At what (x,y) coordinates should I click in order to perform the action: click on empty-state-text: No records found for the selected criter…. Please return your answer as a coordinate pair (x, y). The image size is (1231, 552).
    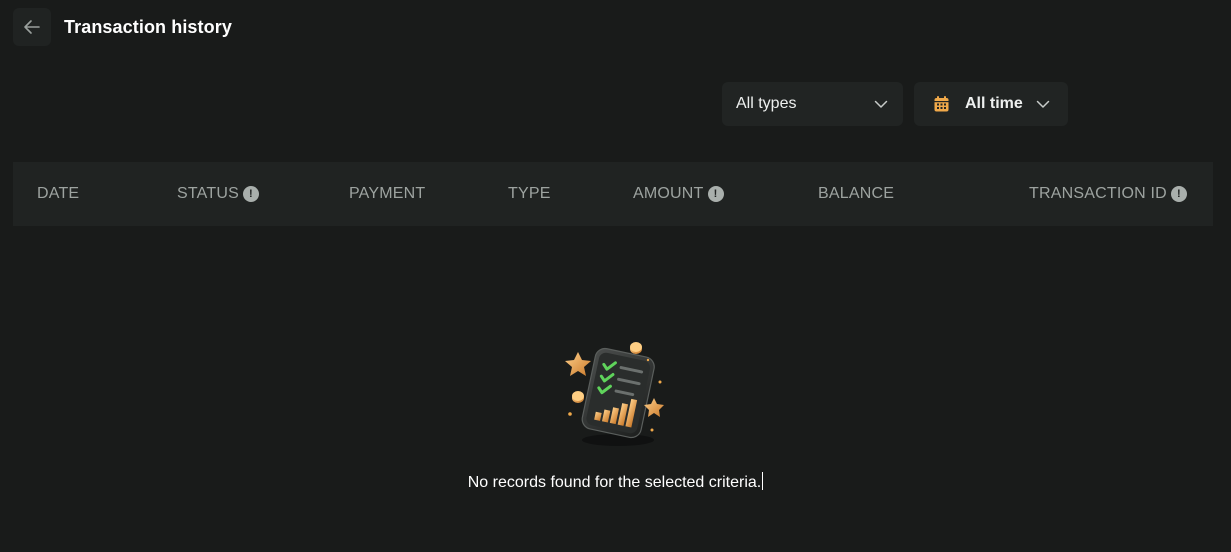
    Looking at the image, I should click on (614, 482).